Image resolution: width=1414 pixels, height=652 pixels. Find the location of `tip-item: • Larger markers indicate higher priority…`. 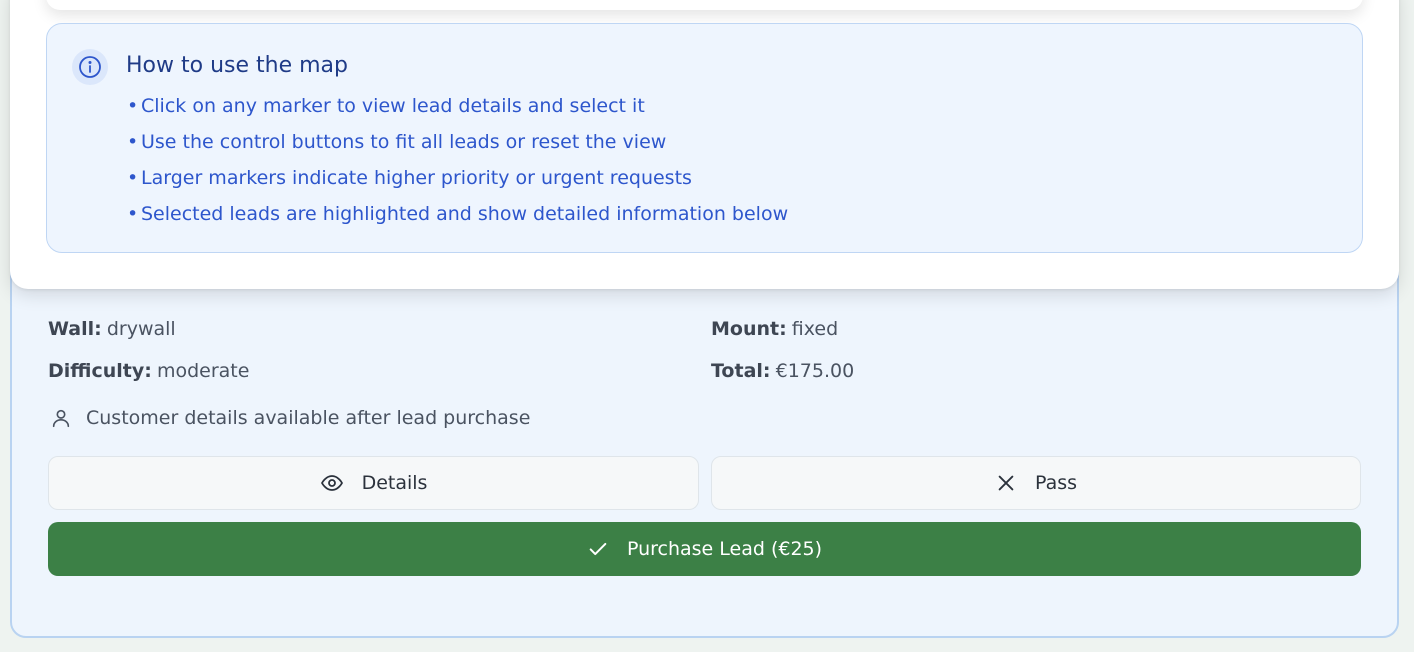

tip-item: • Larger markers indicate higher priority… is located at coordinates (457, 184).